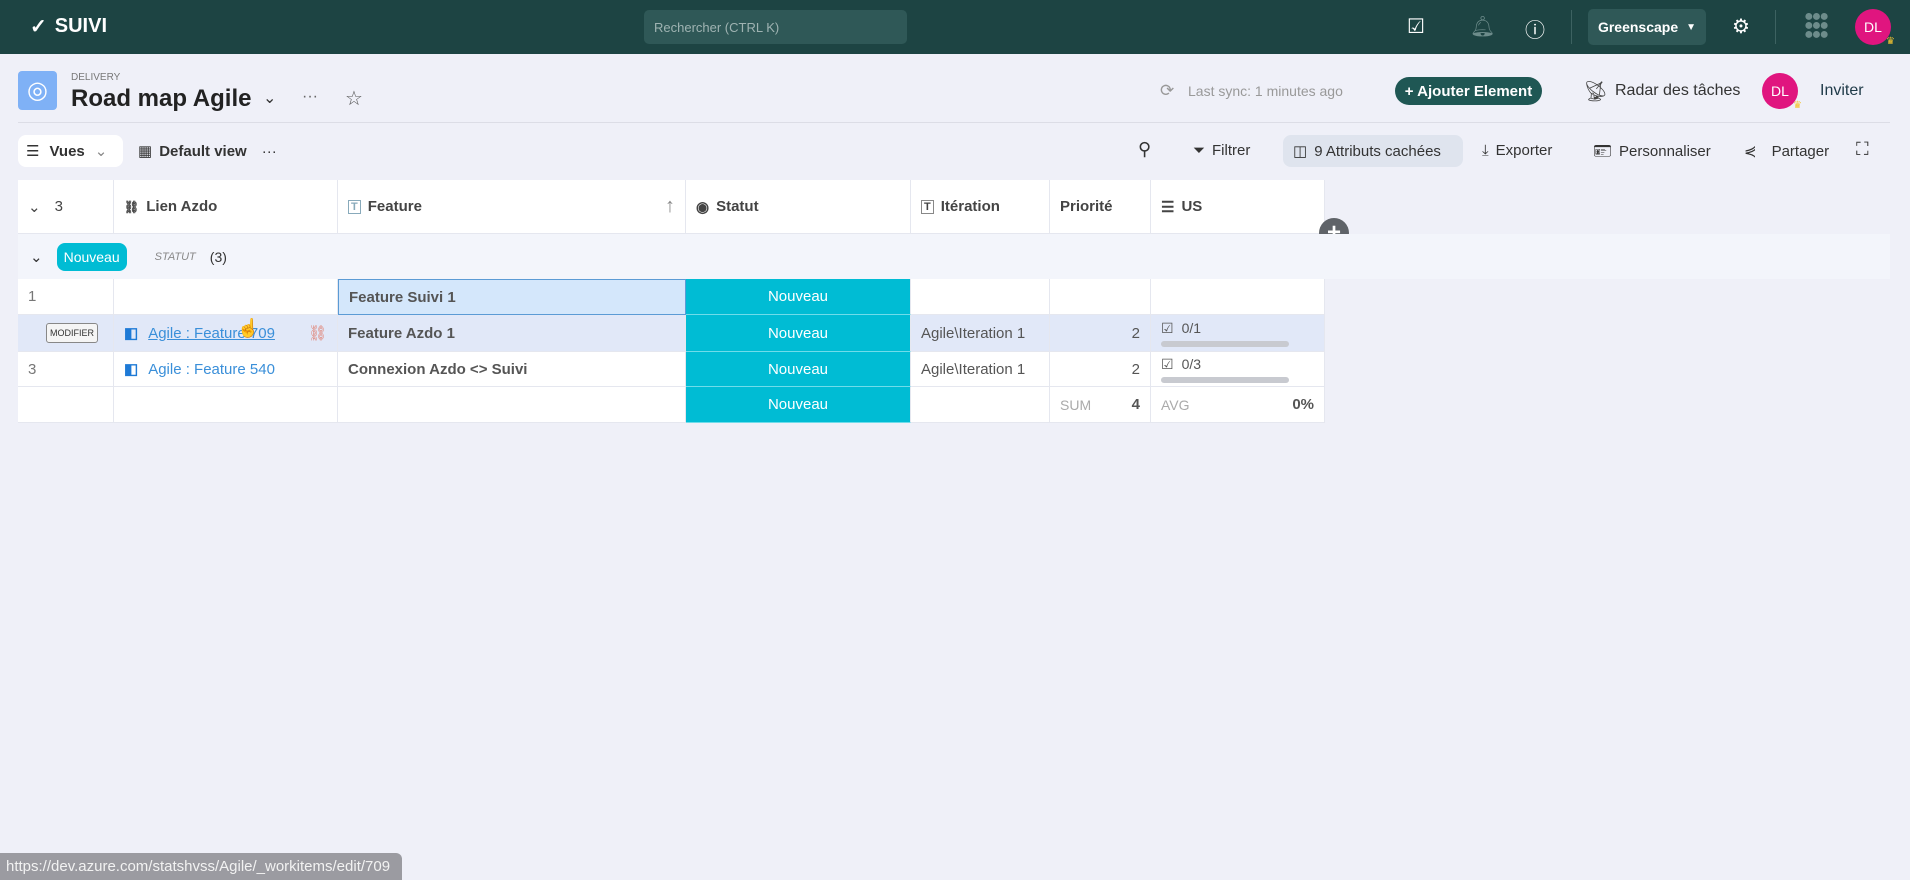  Describe the element at coordinates (1603, 151) in the screenshot. I see `badge-icon: 🪪︎` at that location.